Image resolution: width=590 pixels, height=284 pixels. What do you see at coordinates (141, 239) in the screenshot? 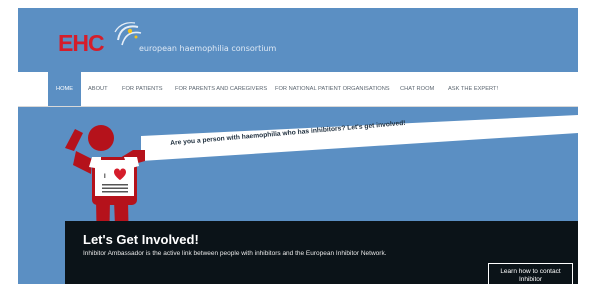
I see `panel-title: Let's Get Involved!` at bounding box center [141, 239].